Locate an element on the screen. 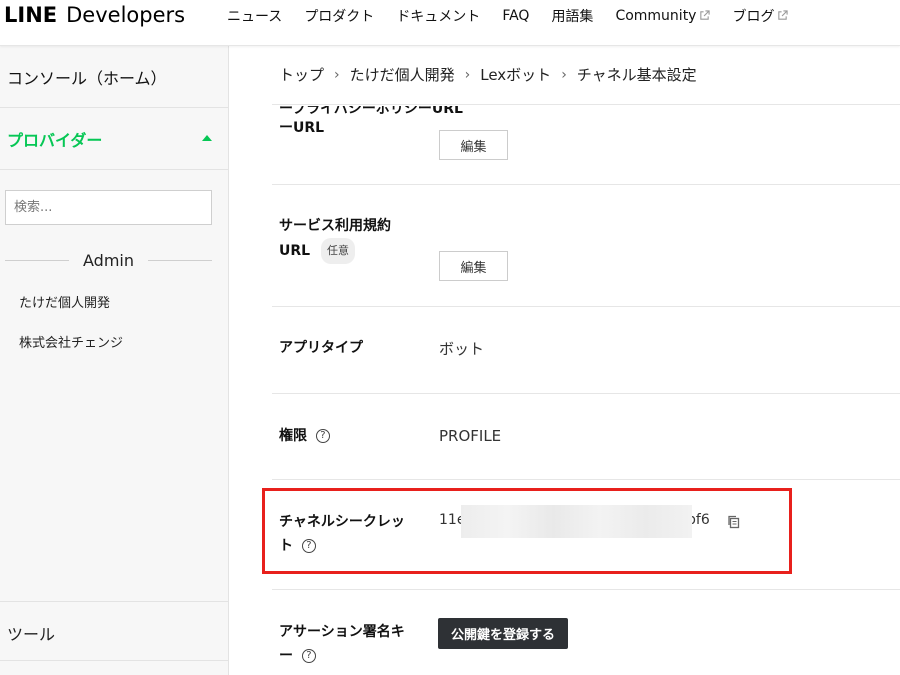  sidebar-provider-takeda: たけだ個人開発 is located at coordinates (64, 301).